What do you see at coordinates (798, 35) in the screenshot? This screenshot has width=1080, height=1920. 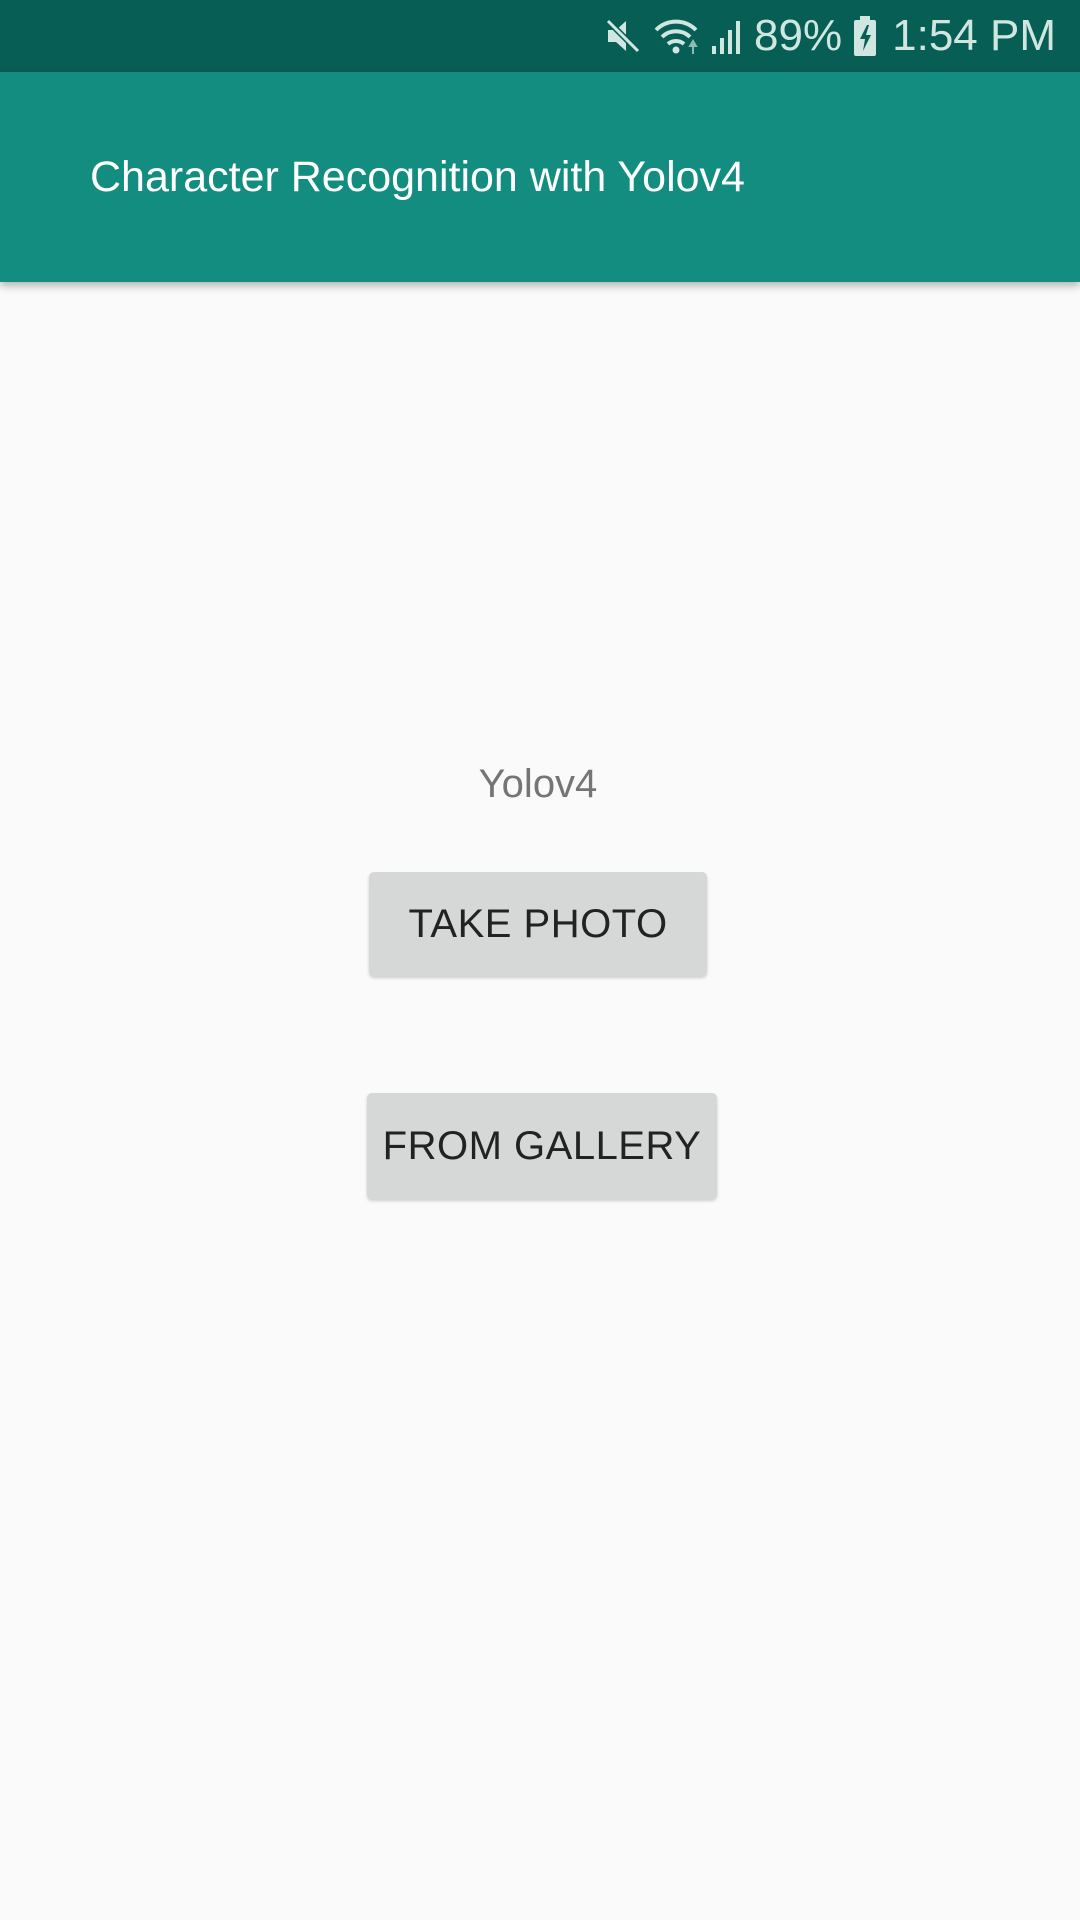 I see `battery-percentage: 89%` at bounding box center [798, 35].